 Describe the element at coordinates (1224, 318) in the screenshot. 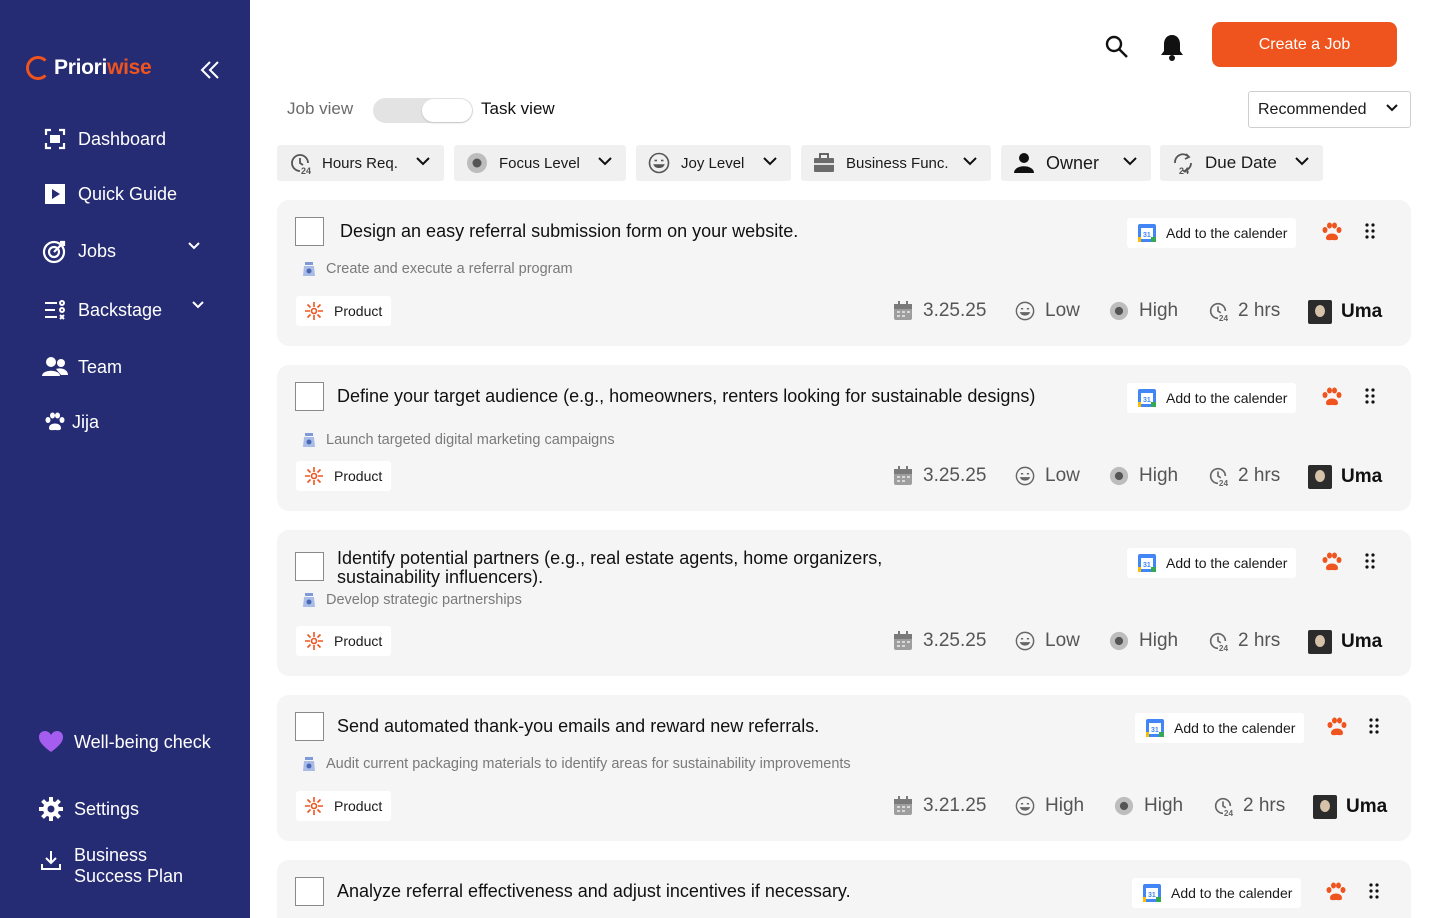

I see `svg-text: 24` at that location.